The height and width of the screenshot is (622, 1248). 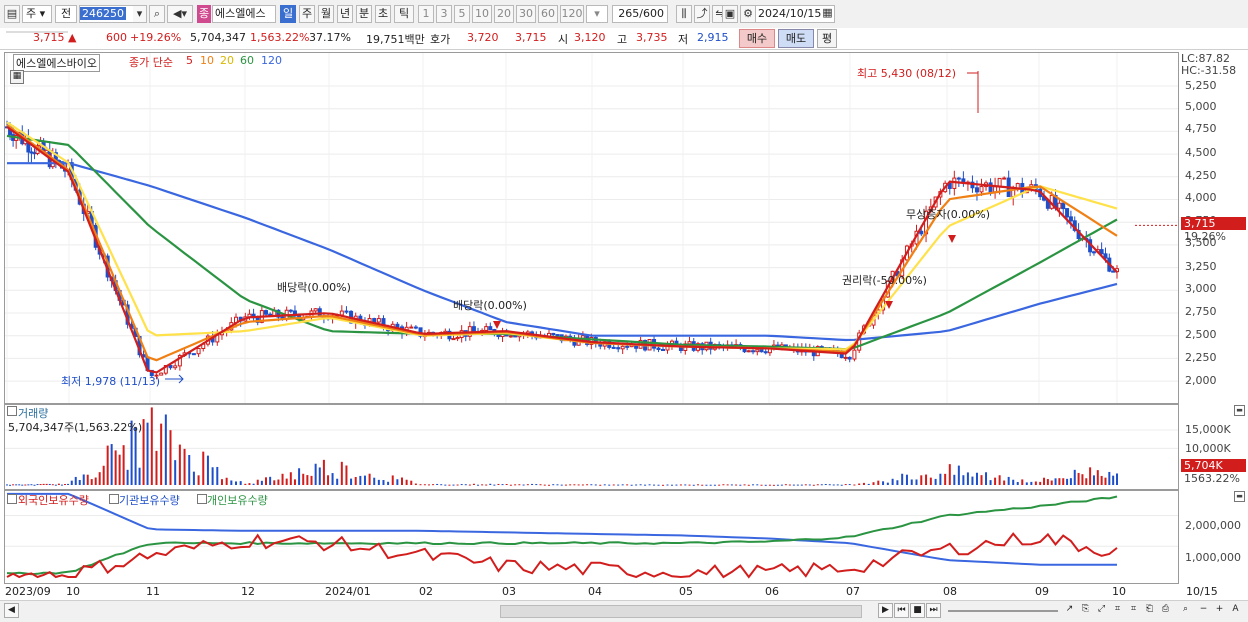 I want to click on interval-10: 10, so click(x=482, y=14).